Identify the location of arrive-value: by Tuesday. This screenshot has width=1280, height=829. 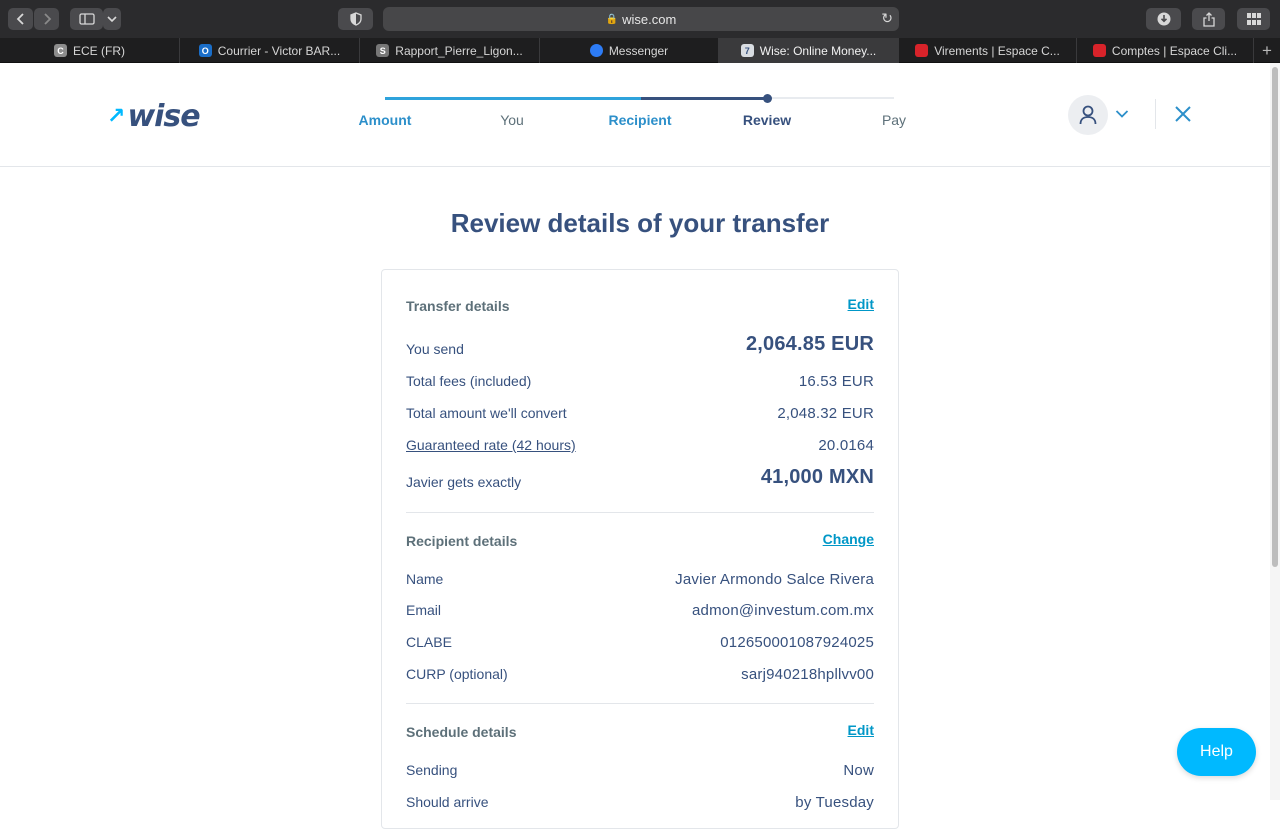
(834, 802).